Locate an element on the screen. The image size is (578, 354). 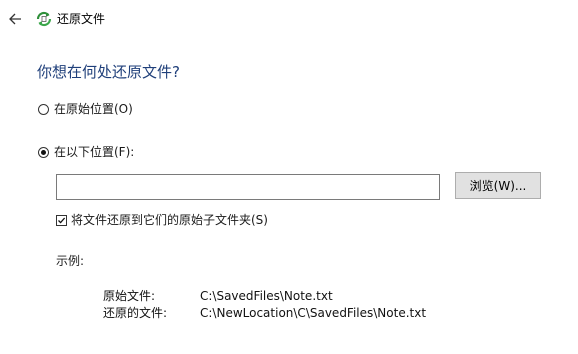
arrow-left-icon is located at coordinates (15, 19).